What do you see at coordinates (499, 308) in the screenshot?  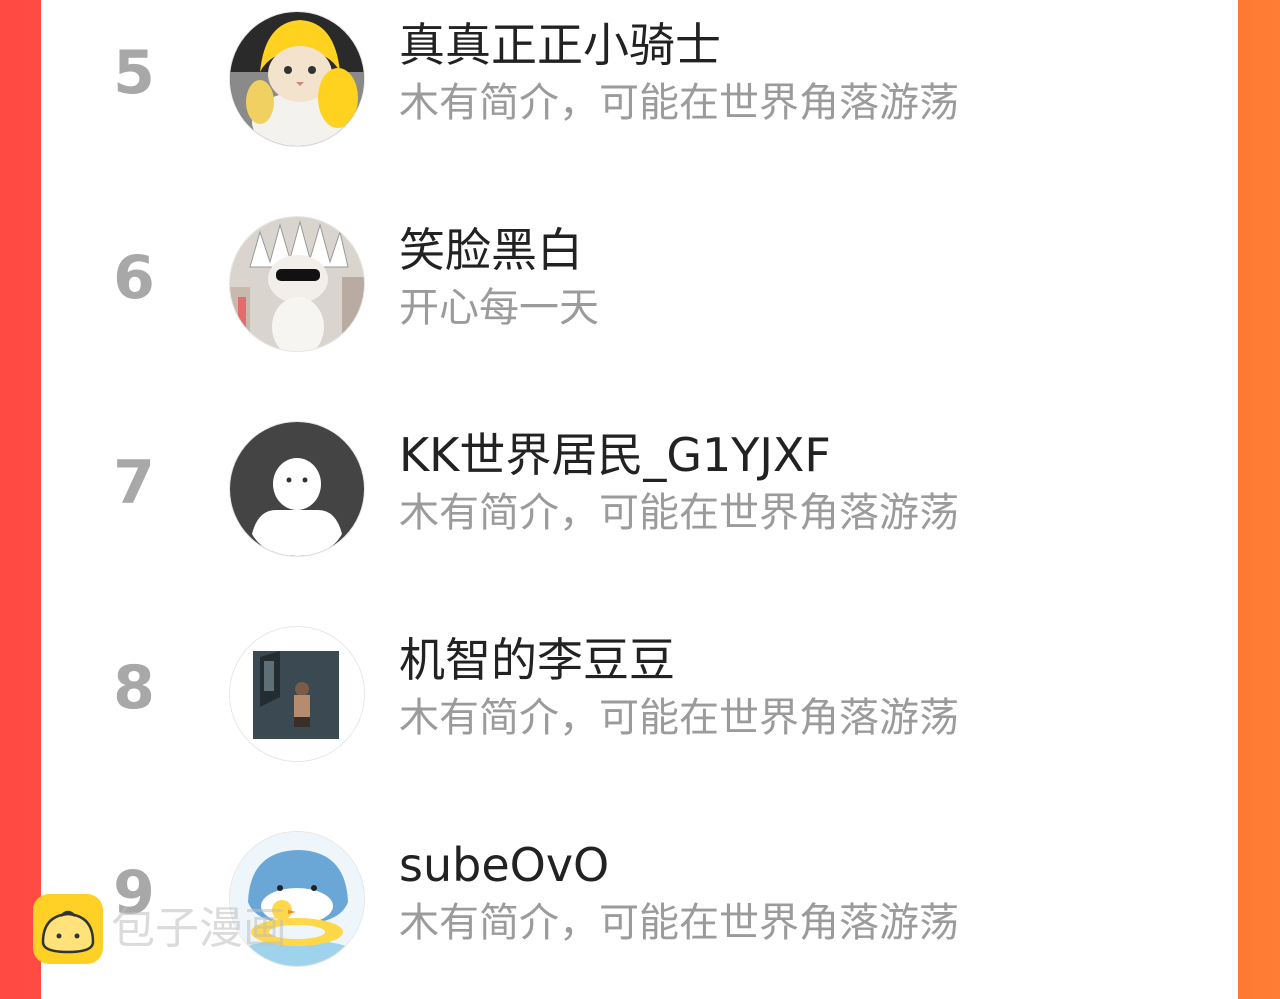 I see `user-bio: 开心每一天` at bounding box center [499, 308].